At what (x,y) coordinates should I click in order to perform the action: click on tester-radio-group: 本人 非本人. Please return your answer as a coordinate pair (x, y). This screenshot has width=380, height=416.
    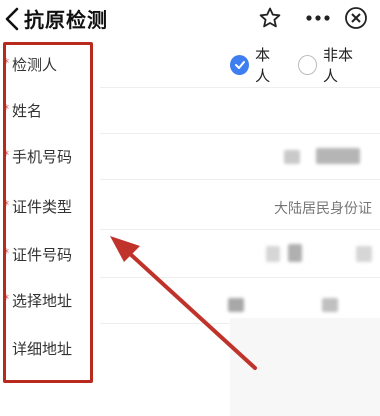
    Looking at the image, I should click on (305, 65).